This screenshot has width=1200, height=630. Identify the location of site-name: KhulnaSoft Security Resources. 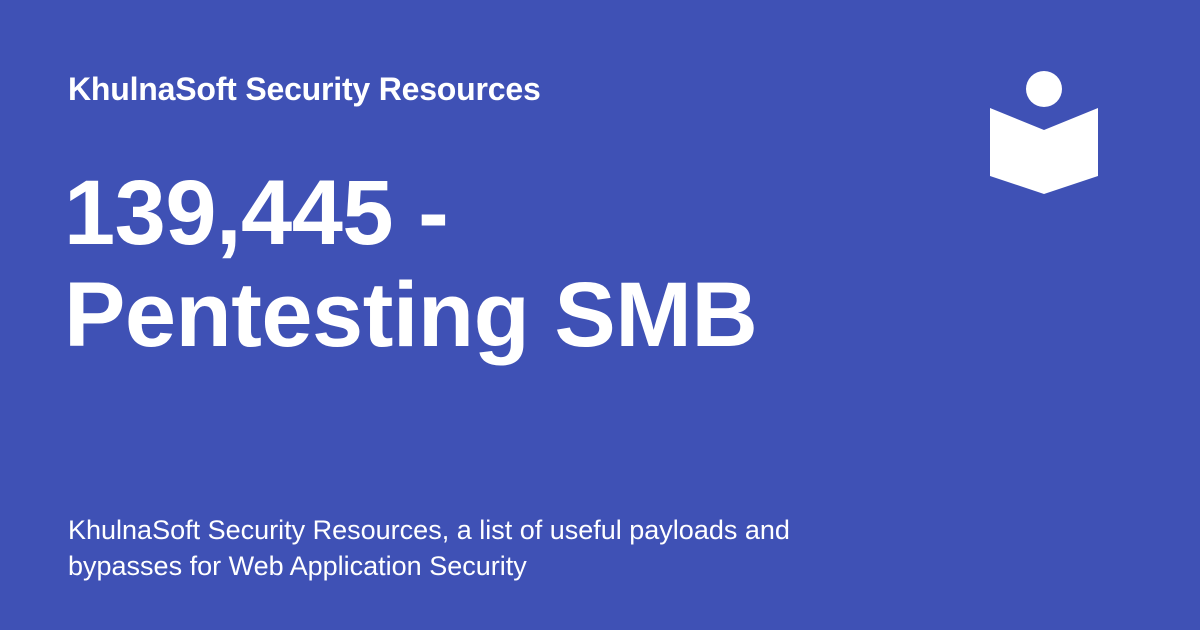
(304, 89).